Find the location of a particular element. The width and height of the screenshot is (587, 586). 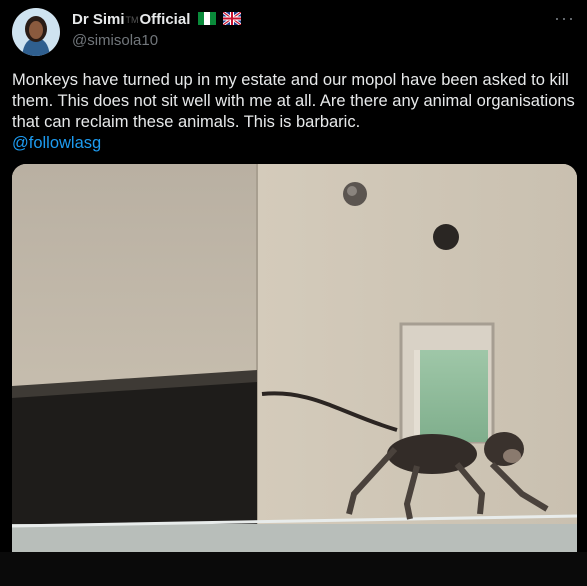

author-name: Dr SimiTMOfficial is located at coordinates (156, 19).